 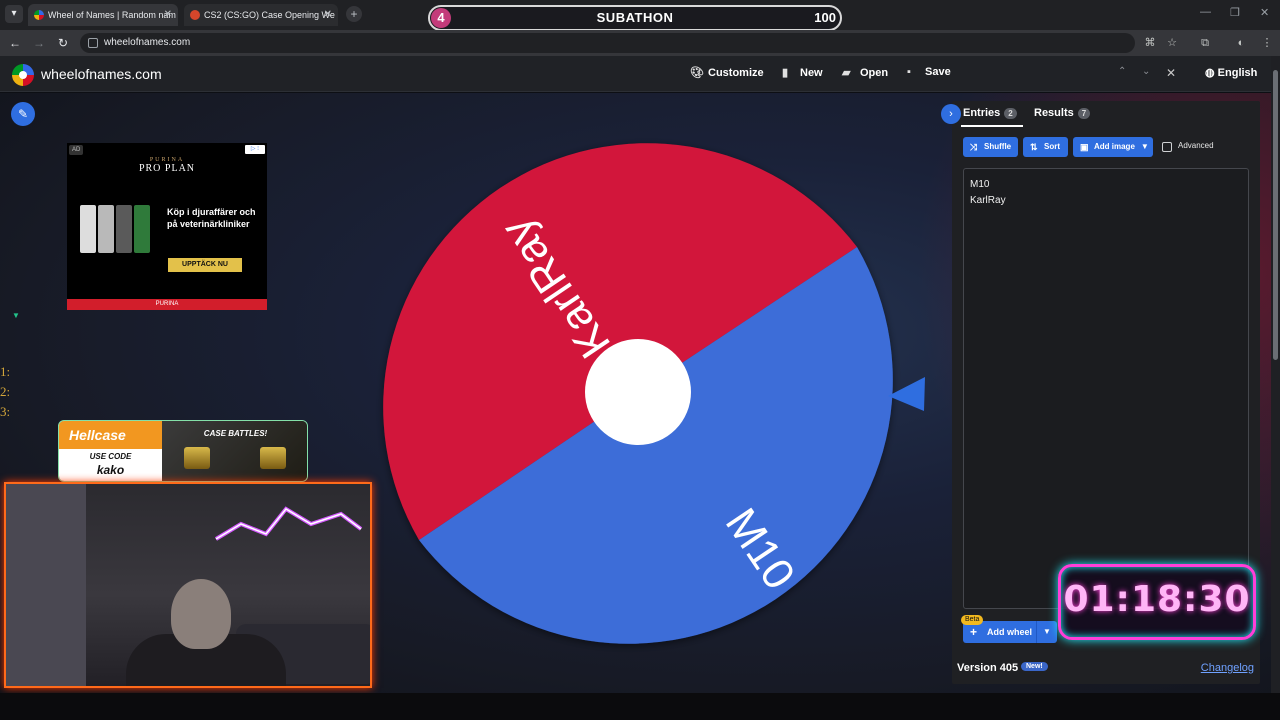 I want to click on ad-brand-name: PRO PLAN, so click(x=167, y=168).